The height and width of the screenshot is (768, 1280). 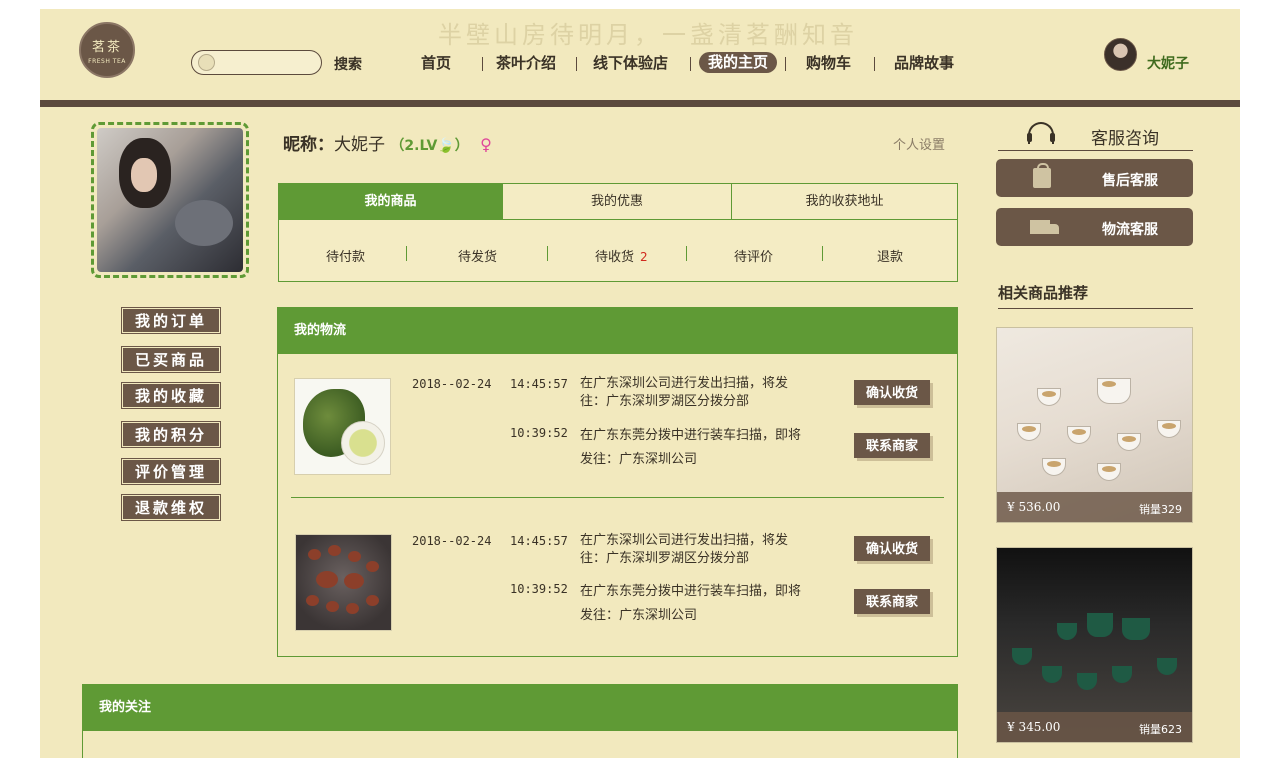 I want to click on after-sales-service-label: 售后客服, so click(x=1130, y=181).